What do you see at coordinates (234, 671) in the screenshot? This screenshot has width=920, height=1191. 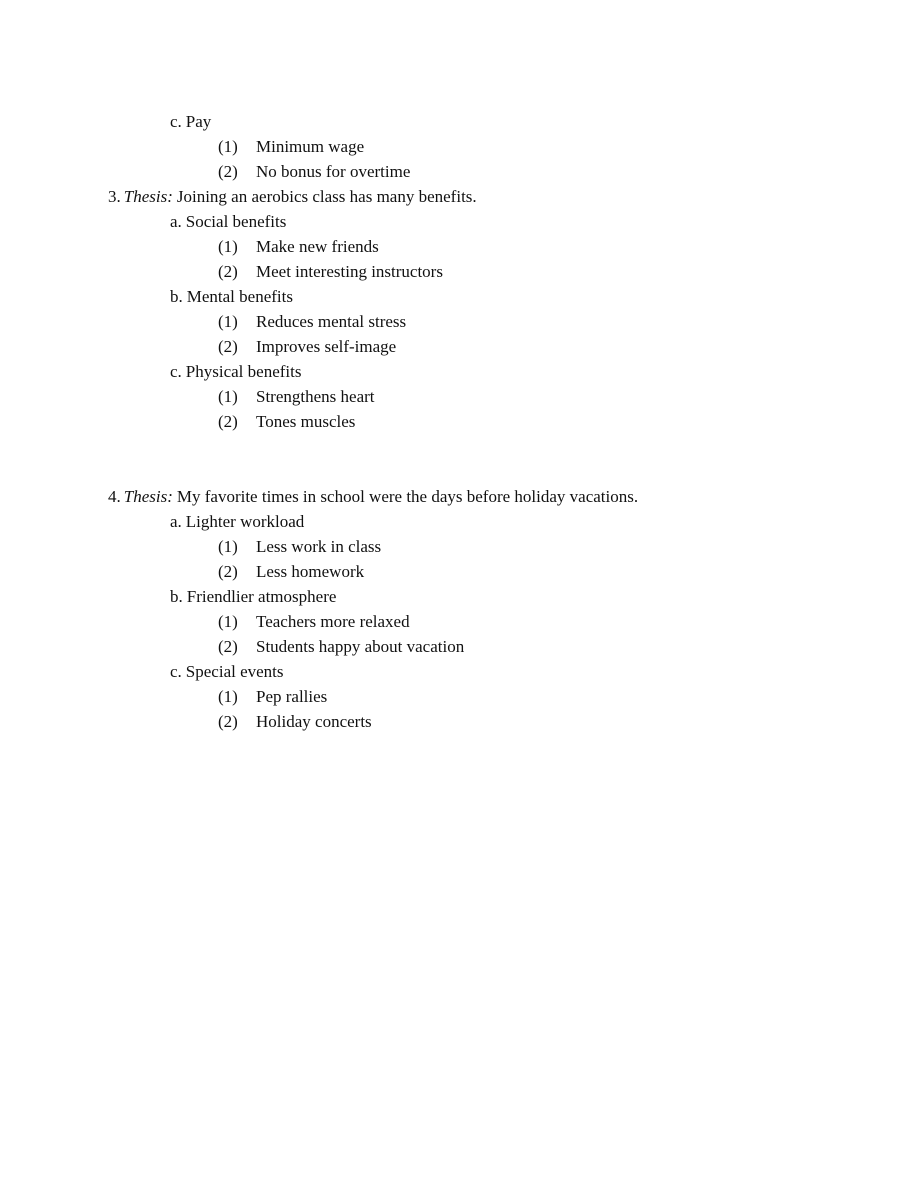 I see `outline-item-text: Special events` at bounding box center [234, 671].